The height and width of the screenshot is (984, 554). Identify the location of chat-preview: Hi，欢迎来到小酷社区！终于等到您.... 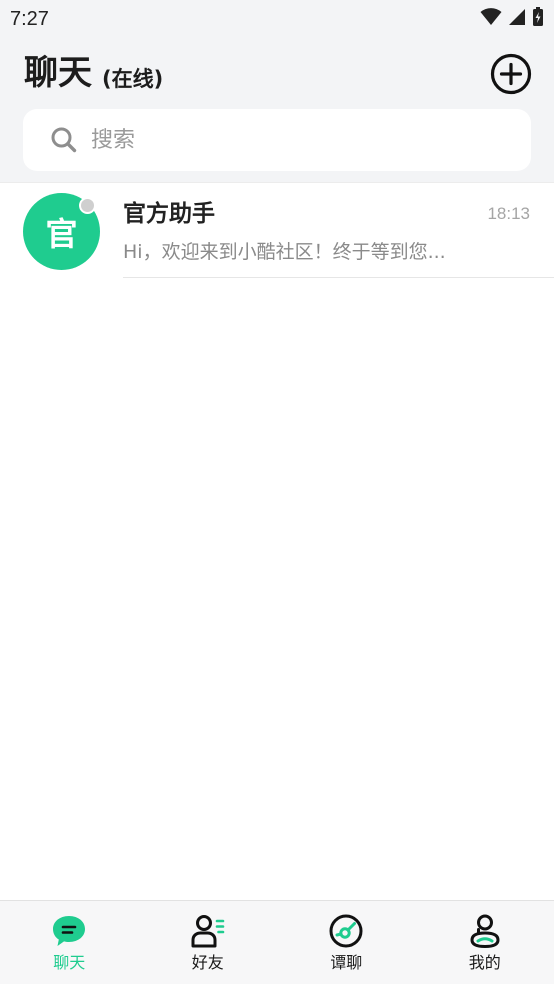
(284, 252).